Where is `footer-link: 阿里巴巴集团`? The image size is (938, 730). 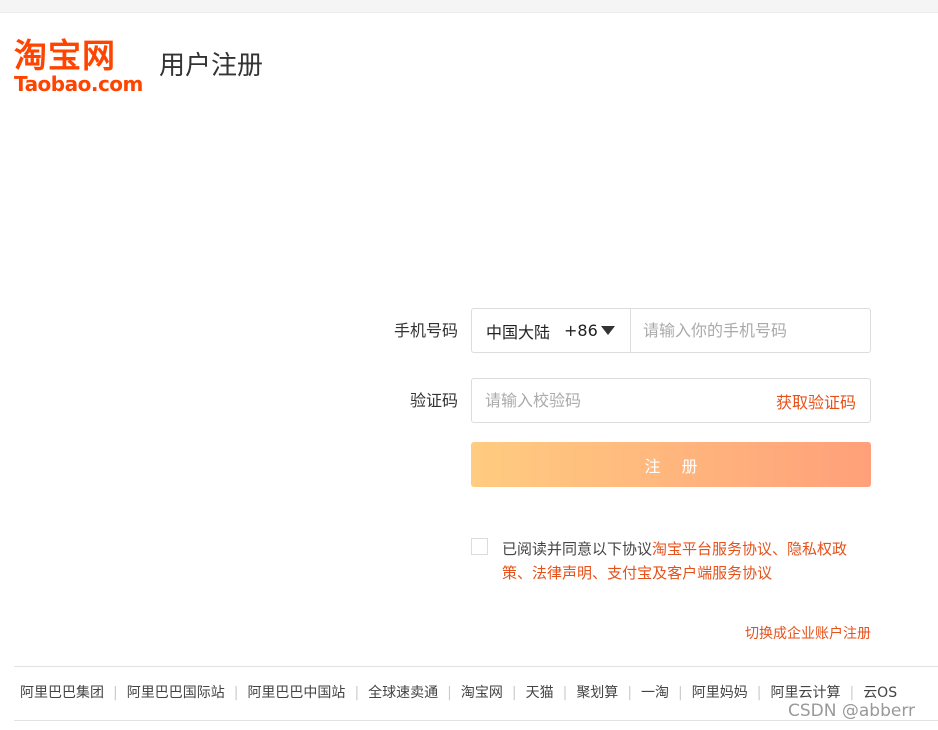 footer-link: 阿里巴巴集团 is located at coordinates (62, 693).